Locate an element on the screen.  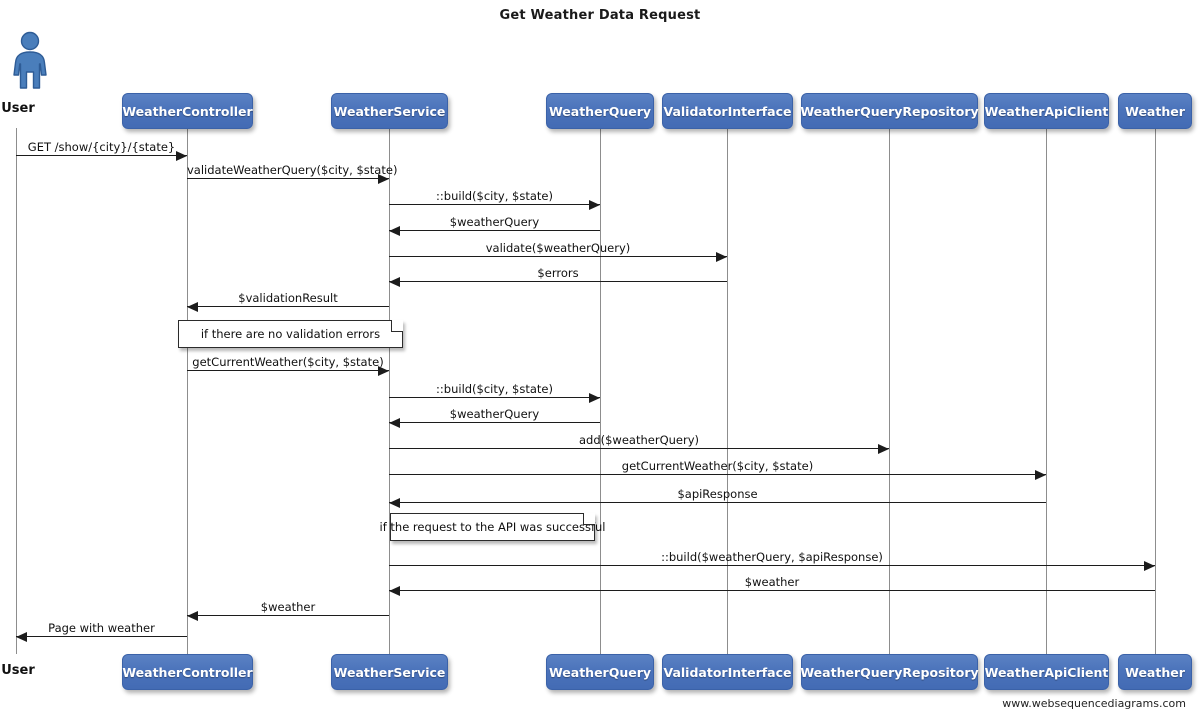
note-box: if there are no validation errors is located at coordinates (290, 334).